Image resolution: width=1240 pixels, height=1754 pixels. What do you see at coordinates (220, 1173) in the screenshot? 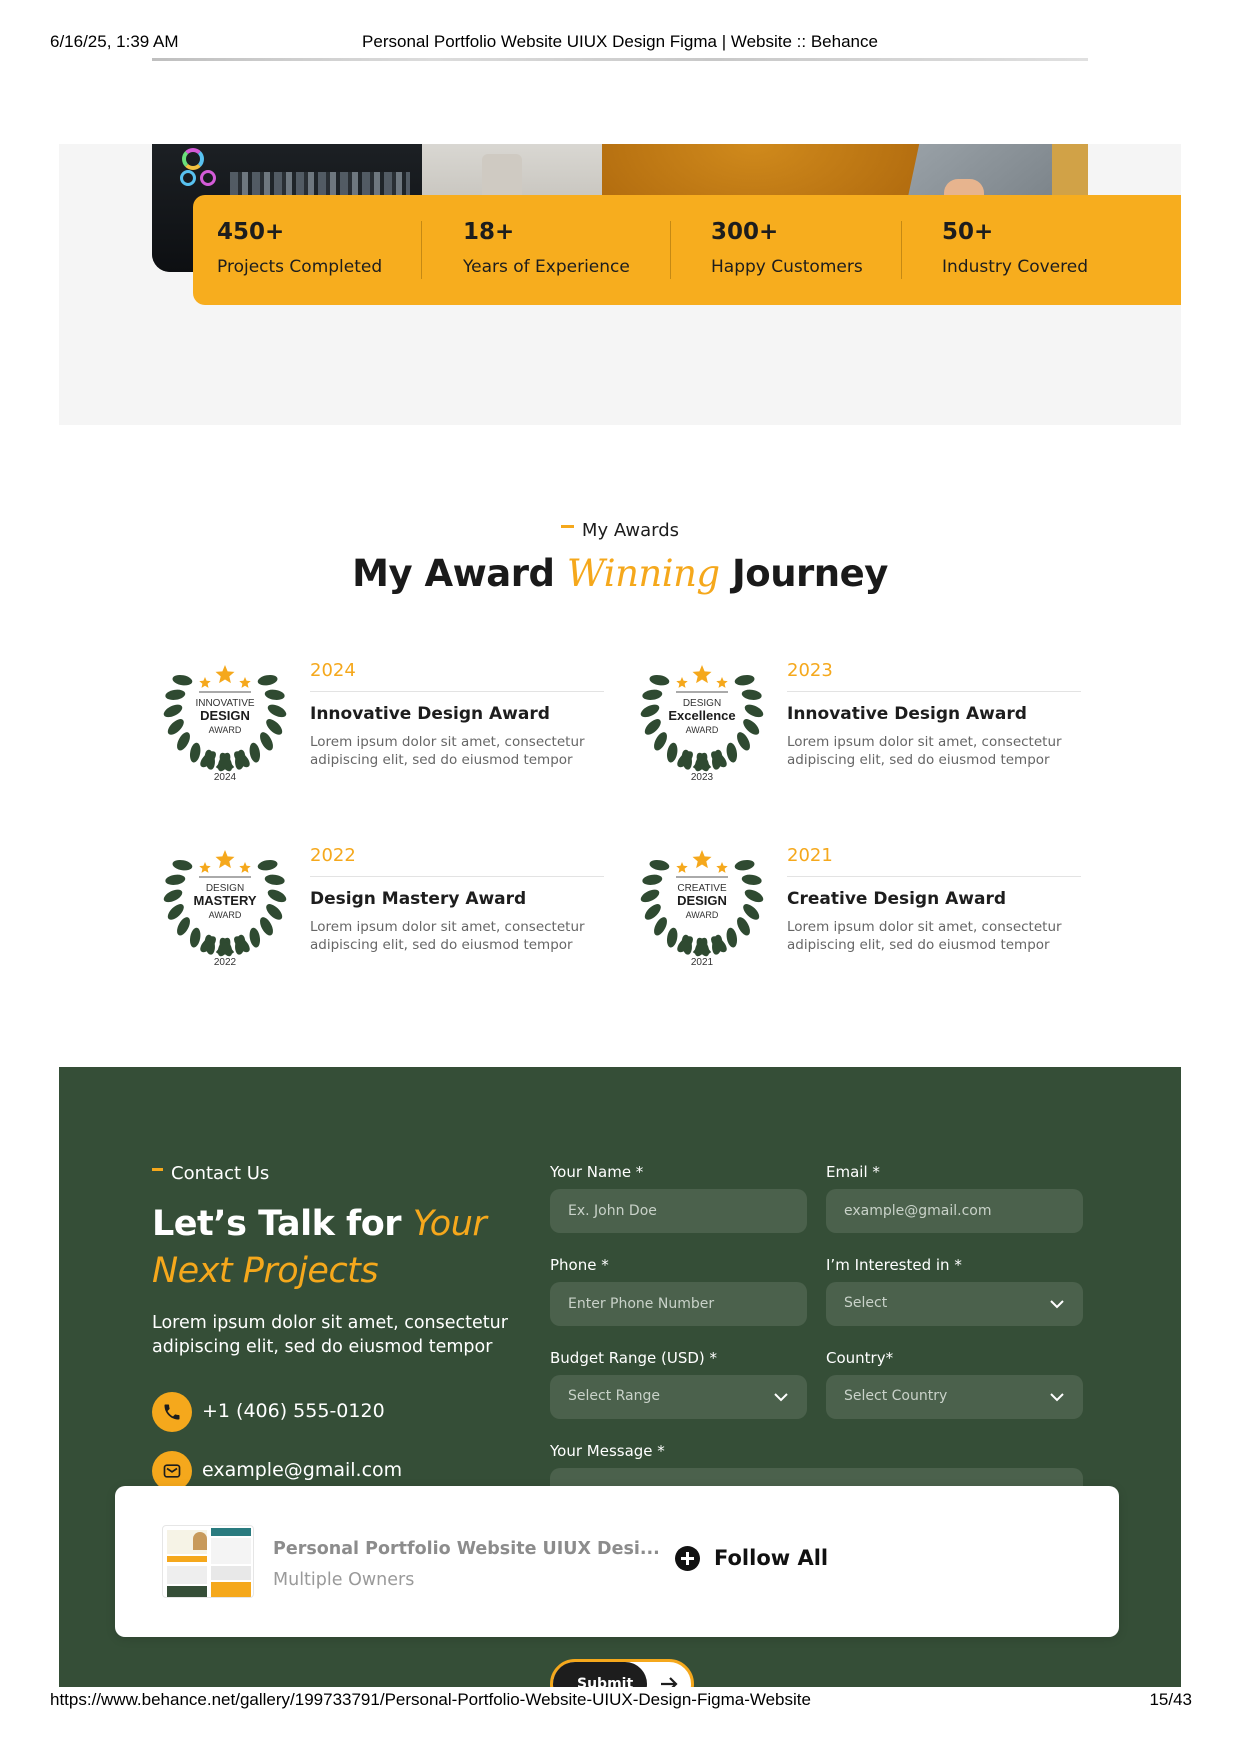
I see `contact-eyebrow-text: Contact Us` at bounding box center [220, 1173].